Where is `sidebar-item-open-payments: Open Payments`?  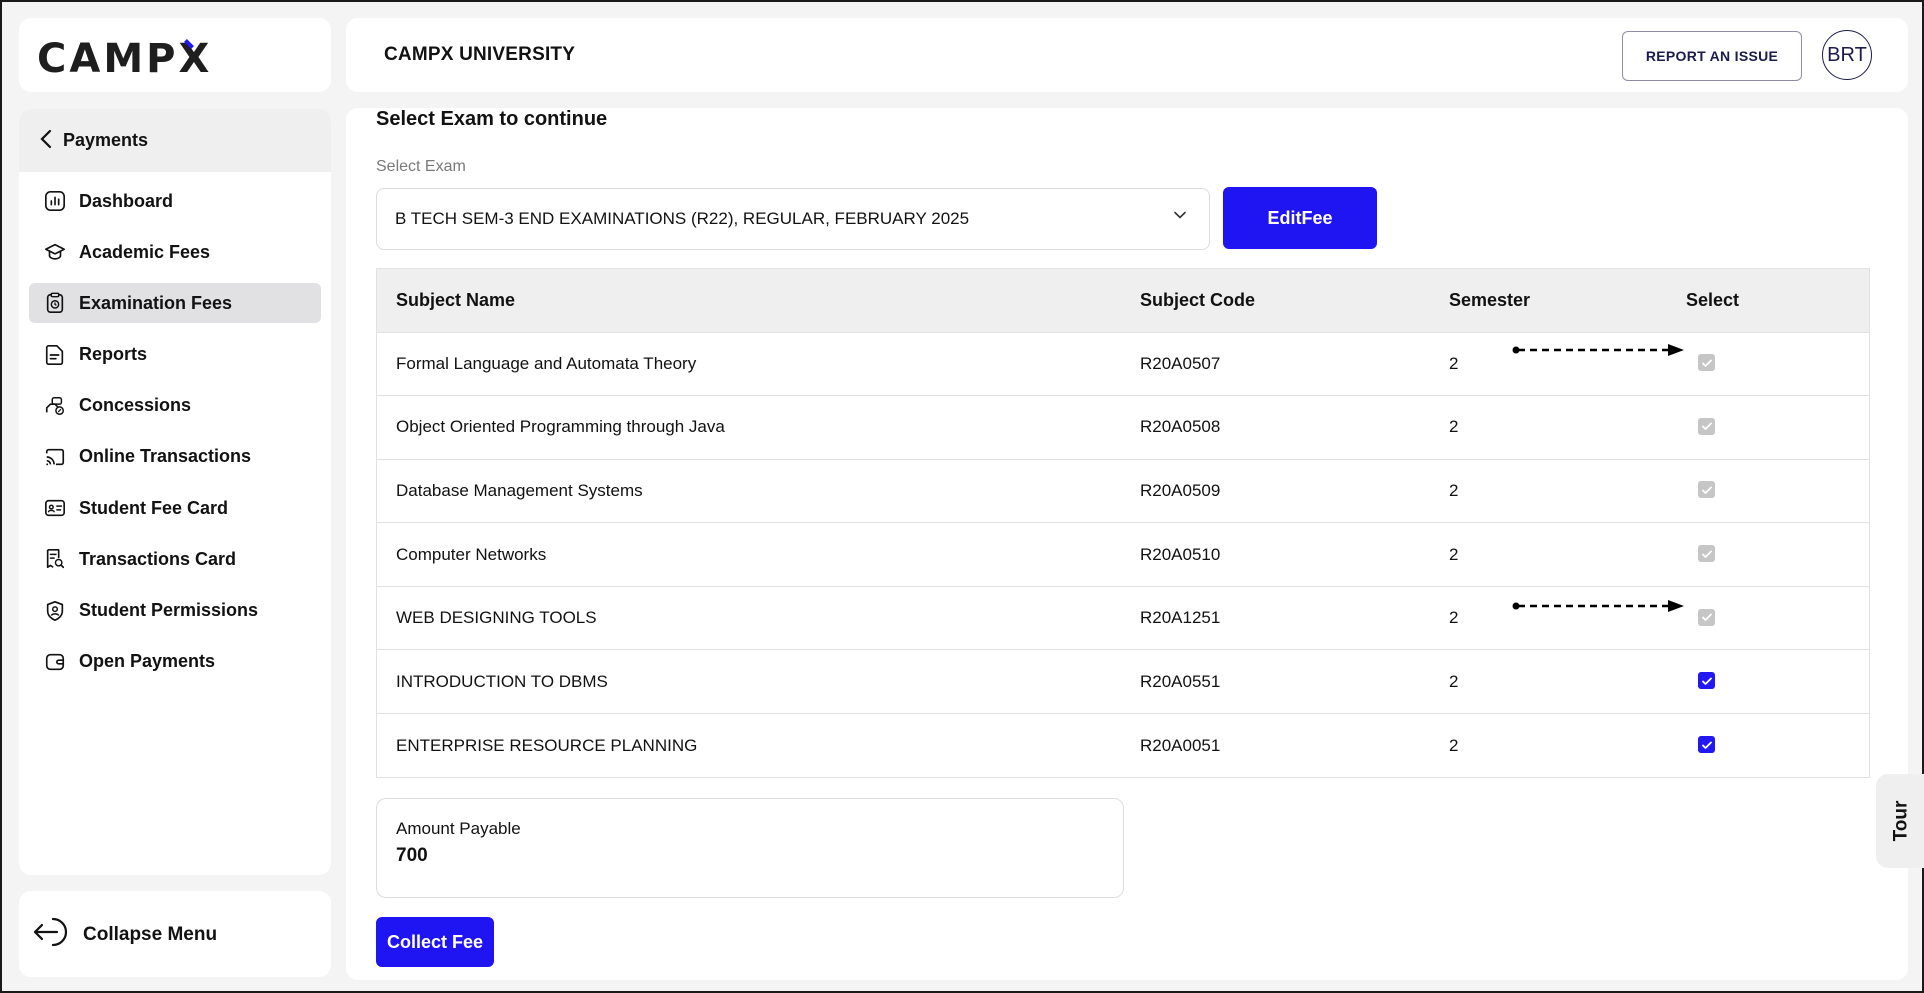 sidebar-item-open-payments: Open Payments is located at coordinates (175, 662).